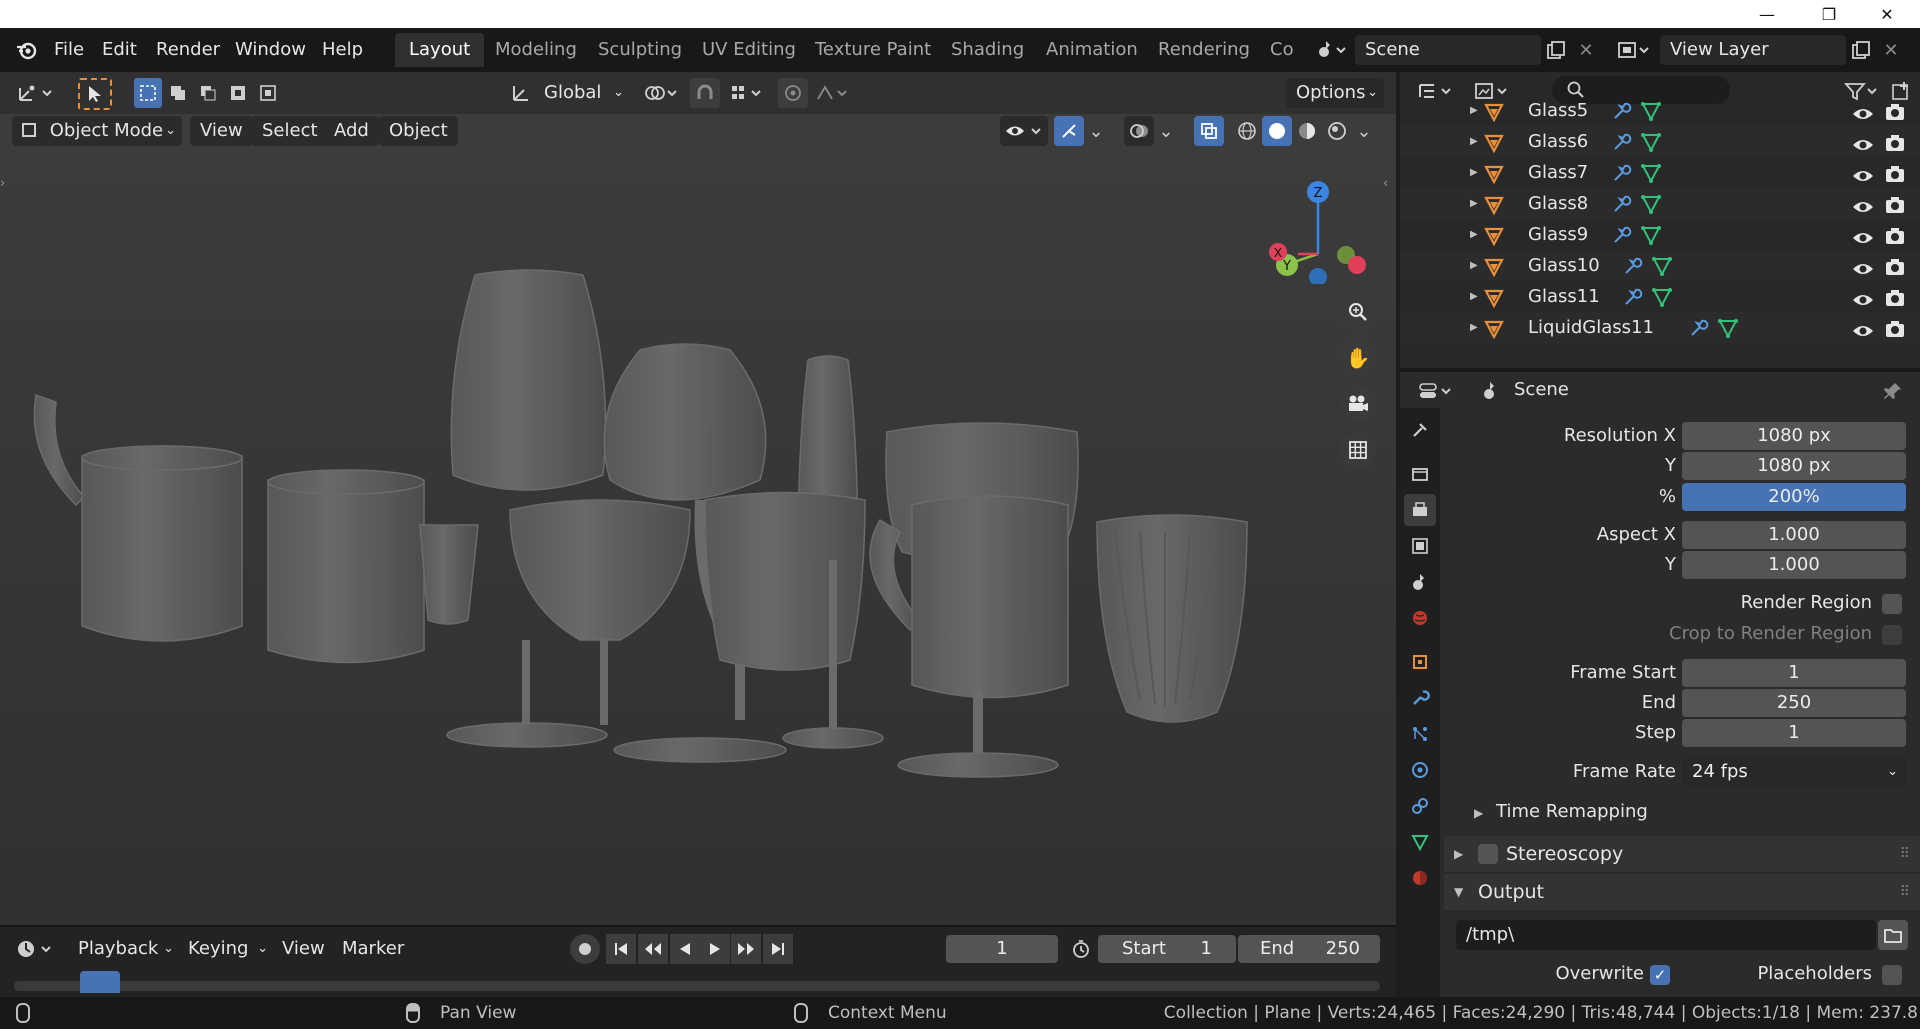 This screenshot has width=1920, height=1029. What do you see at coordinates (834, 93) in the screenshot?
I see `proportional-falloff-icon` at bounding box center [834, 93].